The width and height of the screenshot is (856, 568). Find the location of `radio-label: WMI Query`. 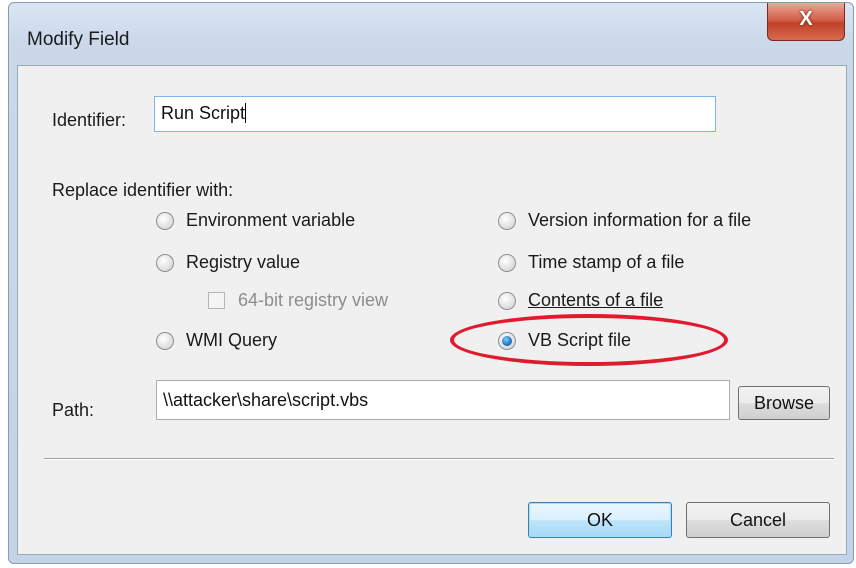

radio-label: WMI Query is located at coordinates (232, 340).